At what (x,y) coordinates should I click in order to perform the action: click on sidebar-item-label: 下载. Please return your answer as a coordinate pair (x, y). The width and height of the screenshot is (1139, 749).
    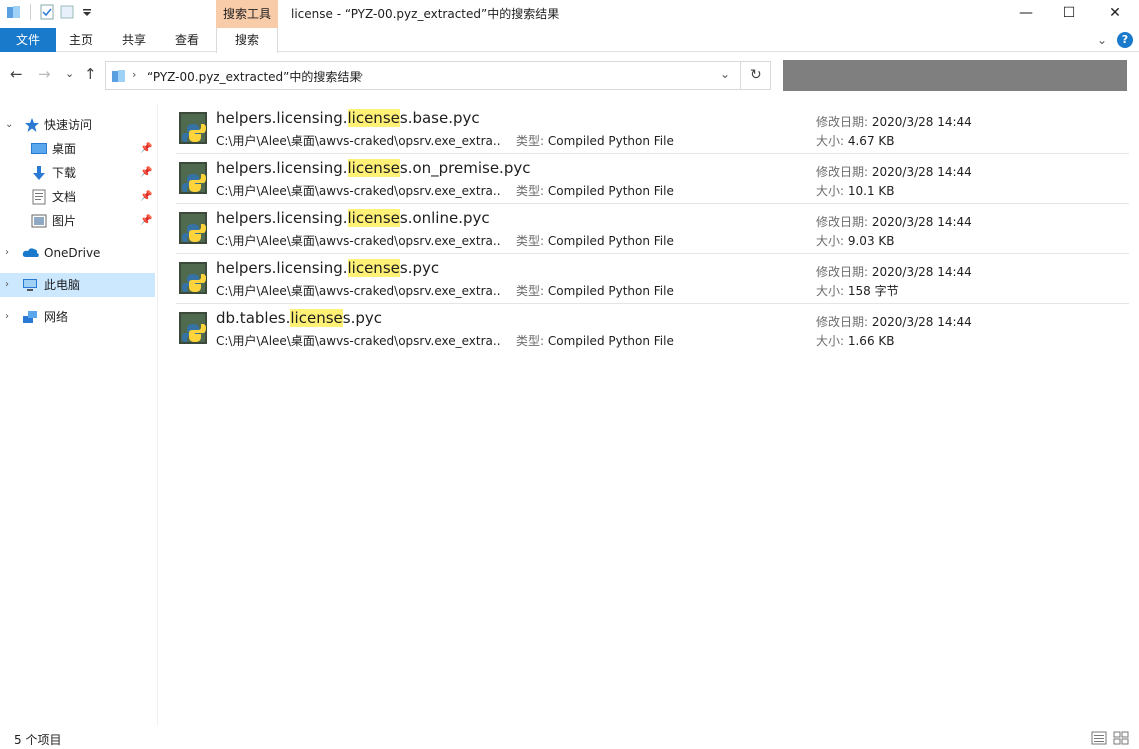
    Looking at the image, I should click on (64, 173).